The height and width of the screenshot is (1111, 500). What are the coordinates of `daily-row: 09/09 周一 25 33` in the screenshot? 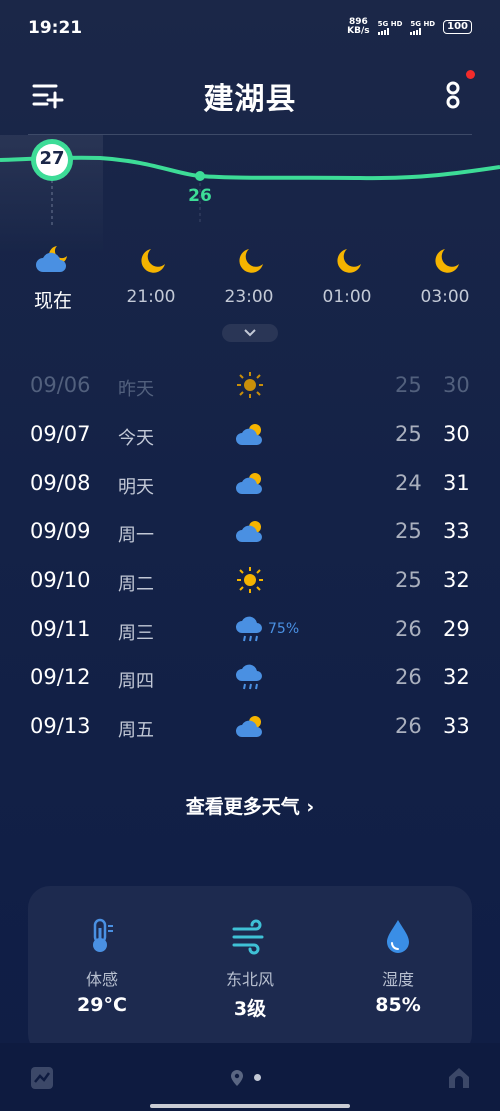 It's located at (250, 531).